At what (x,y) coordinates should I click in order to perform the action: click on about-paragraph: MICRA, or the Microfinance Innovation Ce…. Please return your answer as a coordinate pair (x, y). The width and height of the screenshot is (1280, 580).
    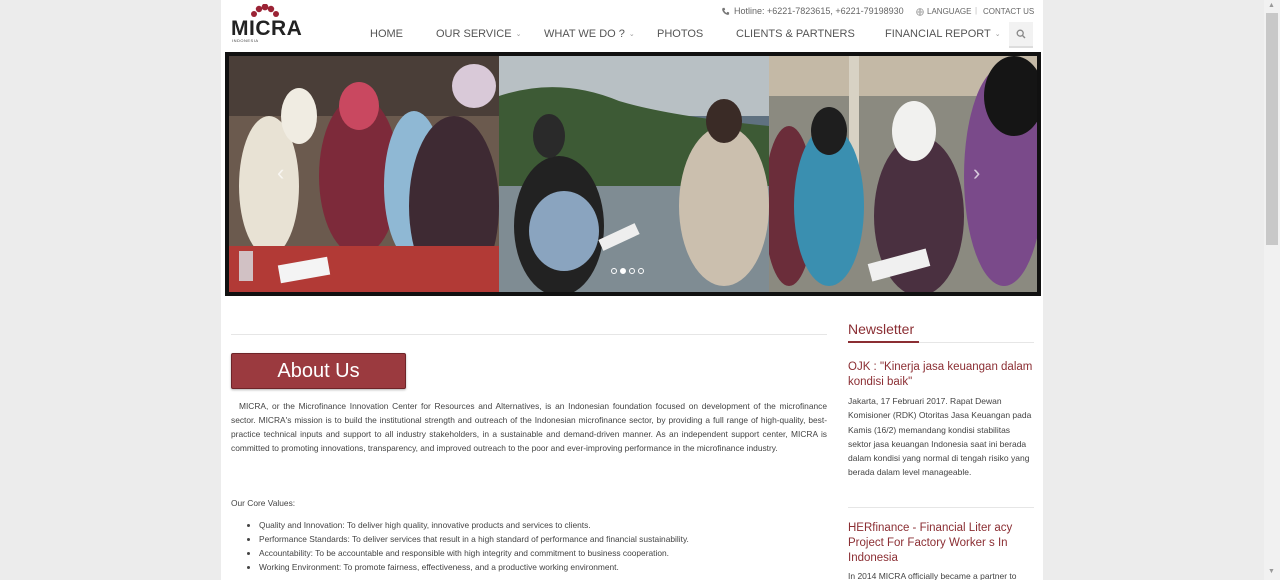
    Looking at the image, I should click on (529, 427).